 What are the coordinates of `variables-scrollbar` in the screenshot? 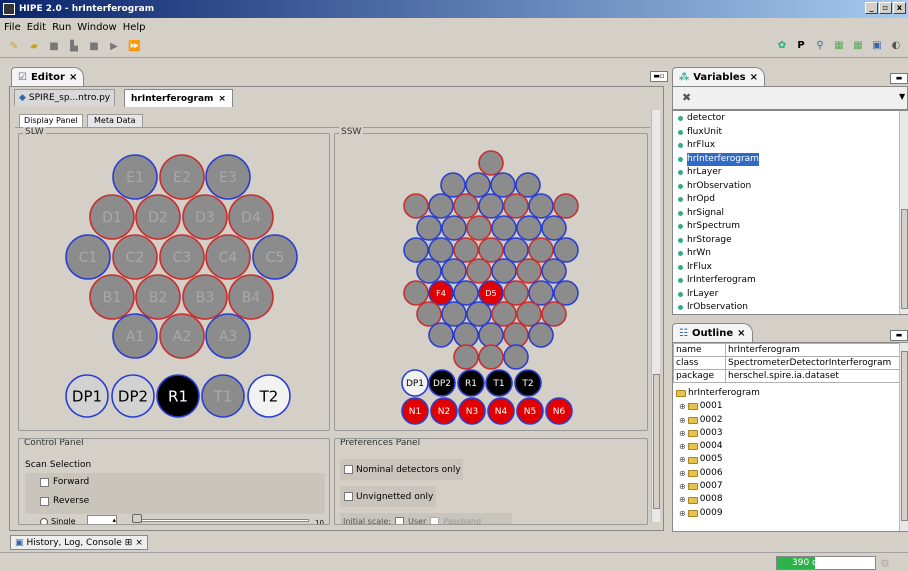 It's located at (903, 212).